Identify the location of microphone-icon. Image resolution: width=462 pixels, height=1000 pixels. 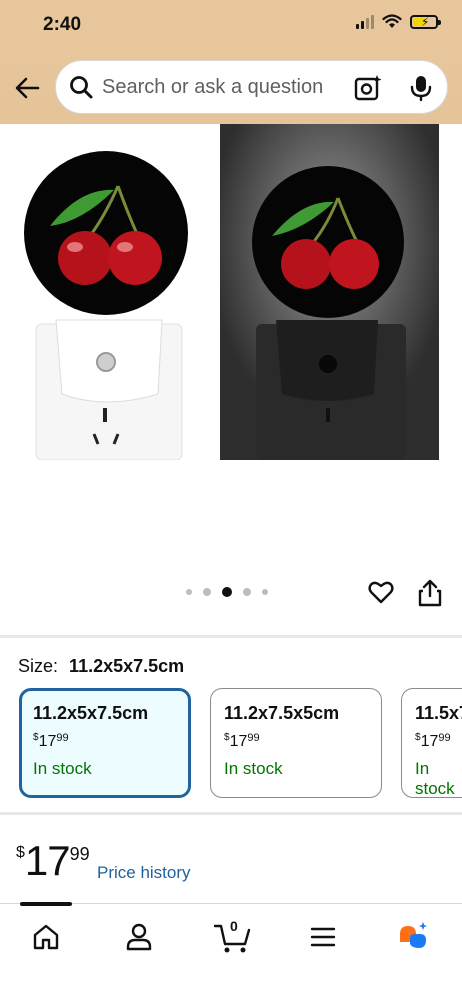
(421, 88).